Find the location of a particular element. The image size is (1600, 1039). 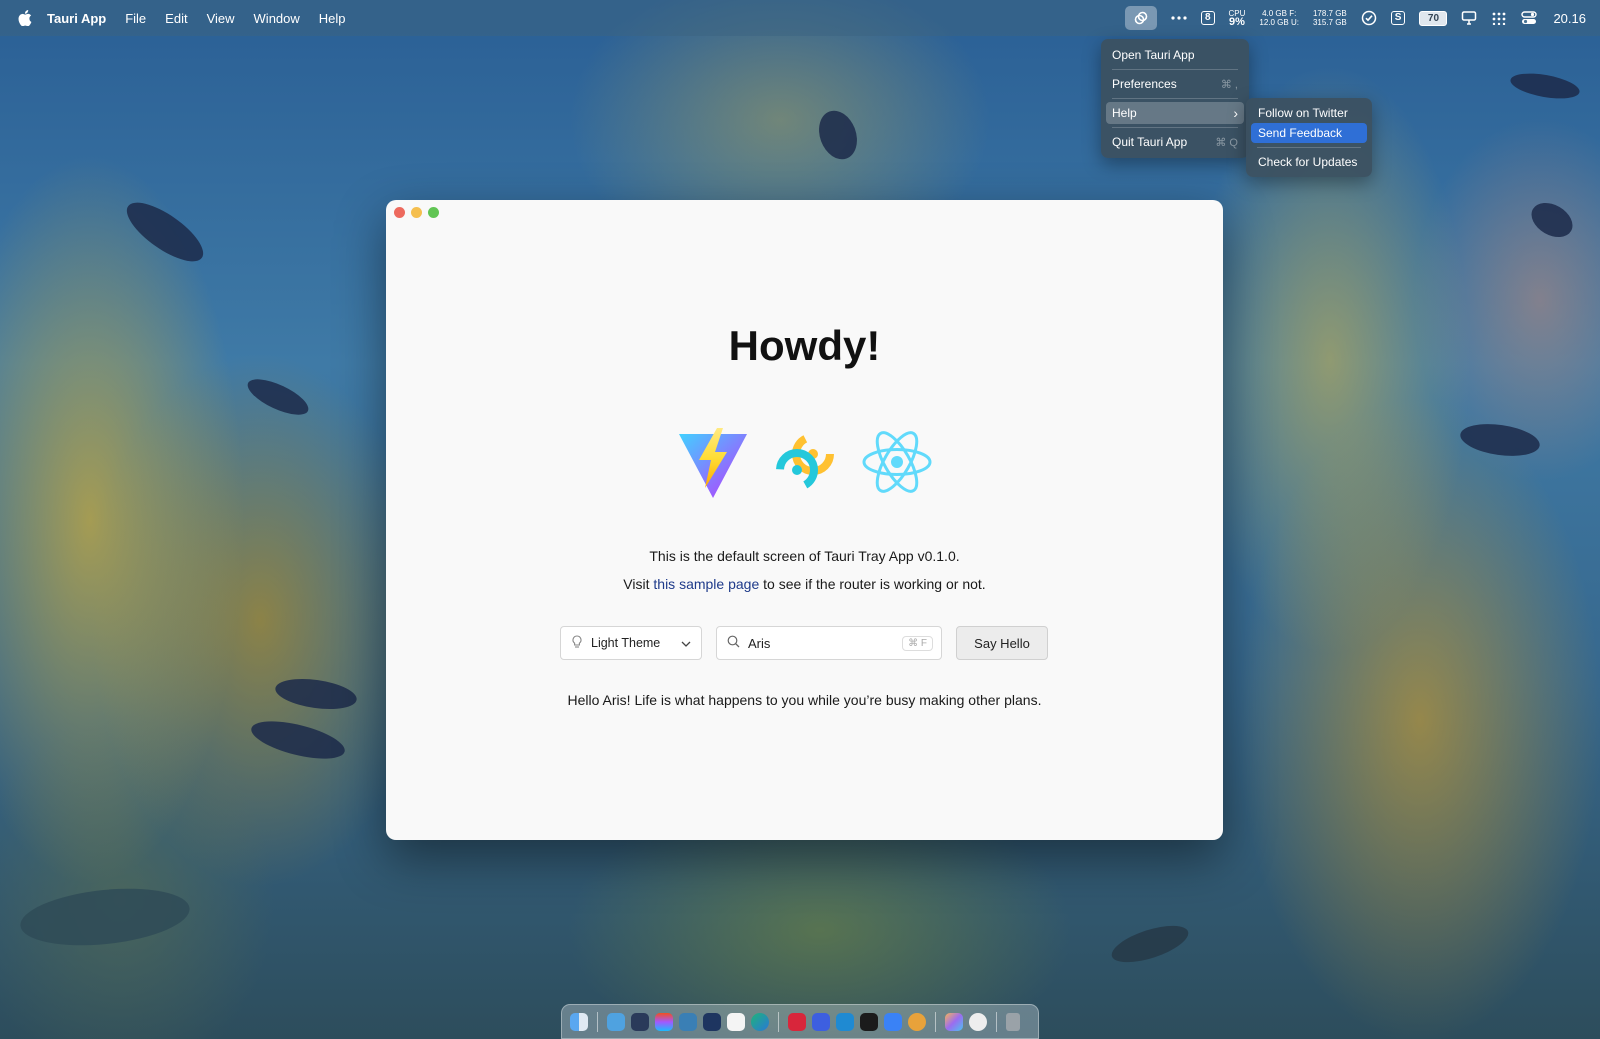

menu-item-open-app: Open Tauri App is located at coordinates (1175, 55).